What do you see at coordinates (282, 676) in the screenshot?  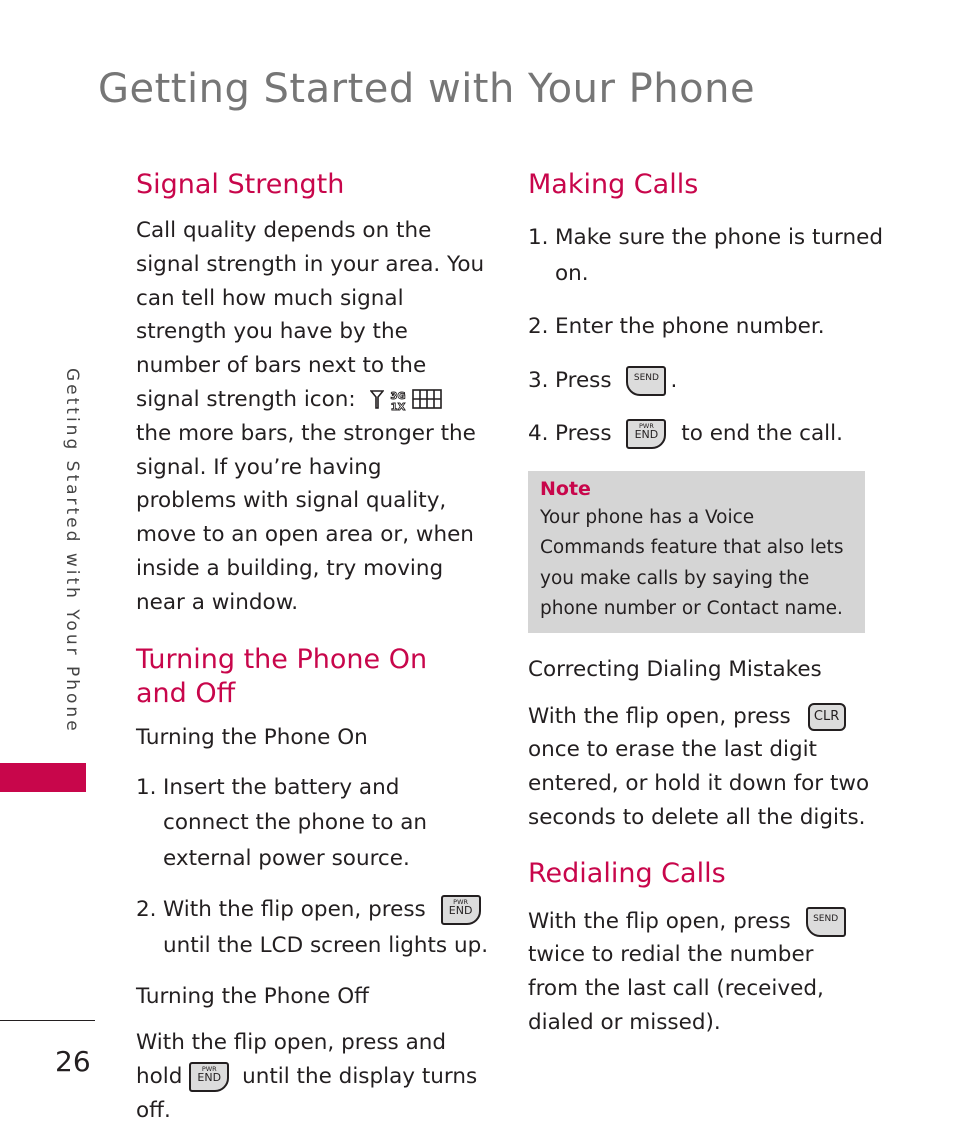 I see `heading-turning-phone-on-off: Turning the Phone On and Off` at bounding box center [282, 676].